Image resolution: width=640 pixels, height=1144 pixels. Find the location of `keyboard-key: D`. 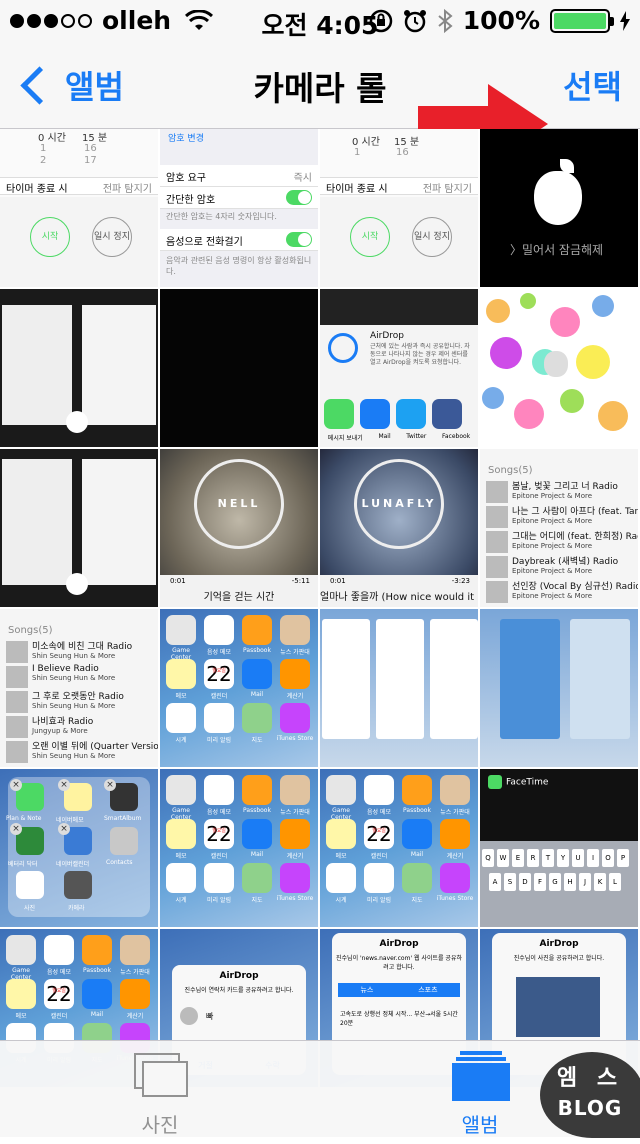

keyboard-key: D is located at coordinates (525, 882).